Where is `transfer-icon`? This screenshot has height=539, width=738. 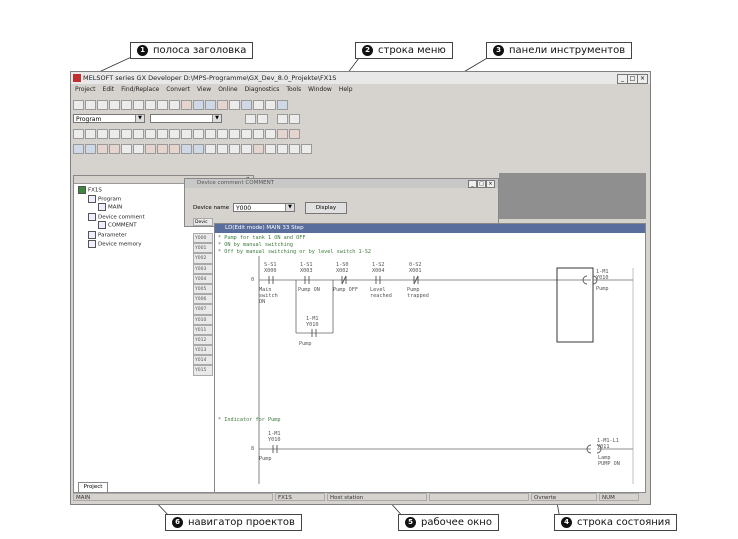 transfer-icon is located at coordinates (234, 148).